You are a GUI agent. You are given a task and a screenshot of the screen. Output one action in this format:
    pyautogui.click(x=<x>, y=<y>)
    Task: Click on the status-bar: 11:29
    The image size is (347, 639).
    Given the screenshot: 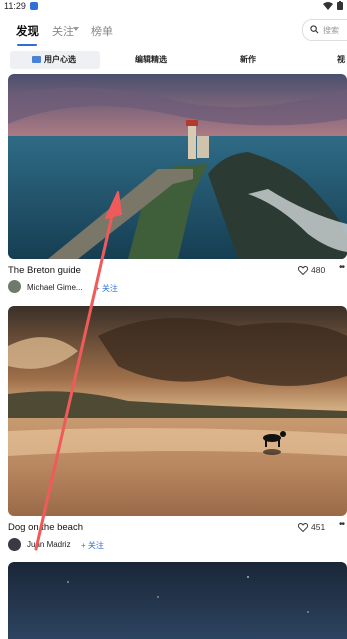 What is the action you would take?
    pyautogui.click(x=173, y=6)
    